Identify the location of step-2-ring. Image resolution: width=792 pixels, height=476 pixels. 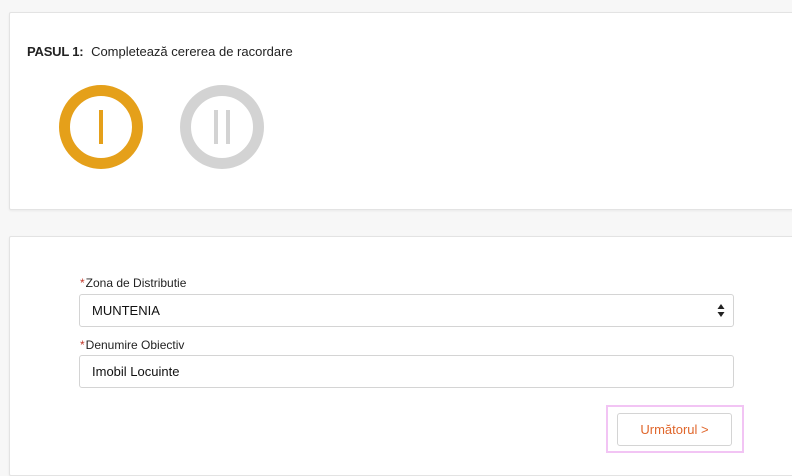
(222, 127).